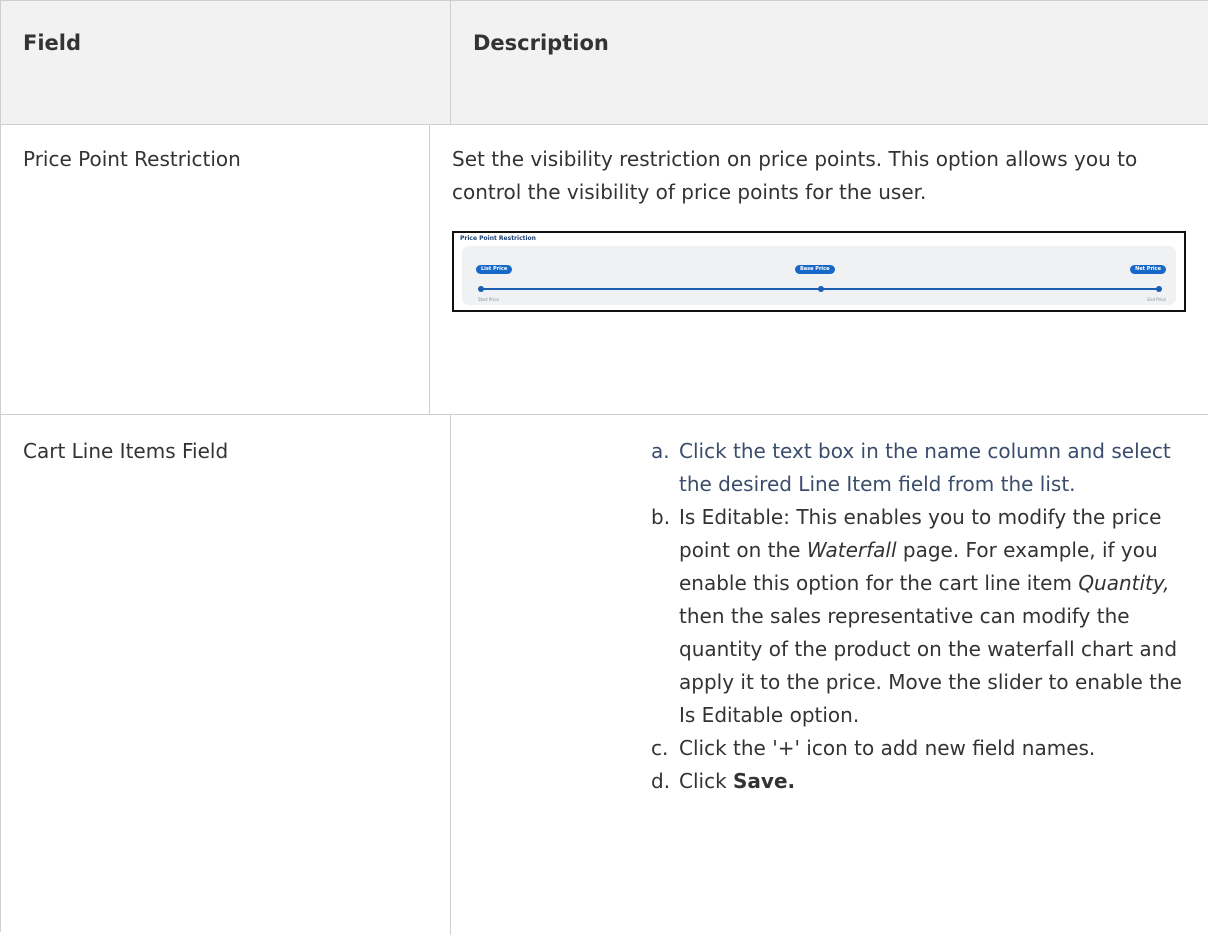 The image size is (1208, 935). Describe the element at coordinates (918, 781) in the screenshot. I see `list-item: d. Click Save.` at that location.